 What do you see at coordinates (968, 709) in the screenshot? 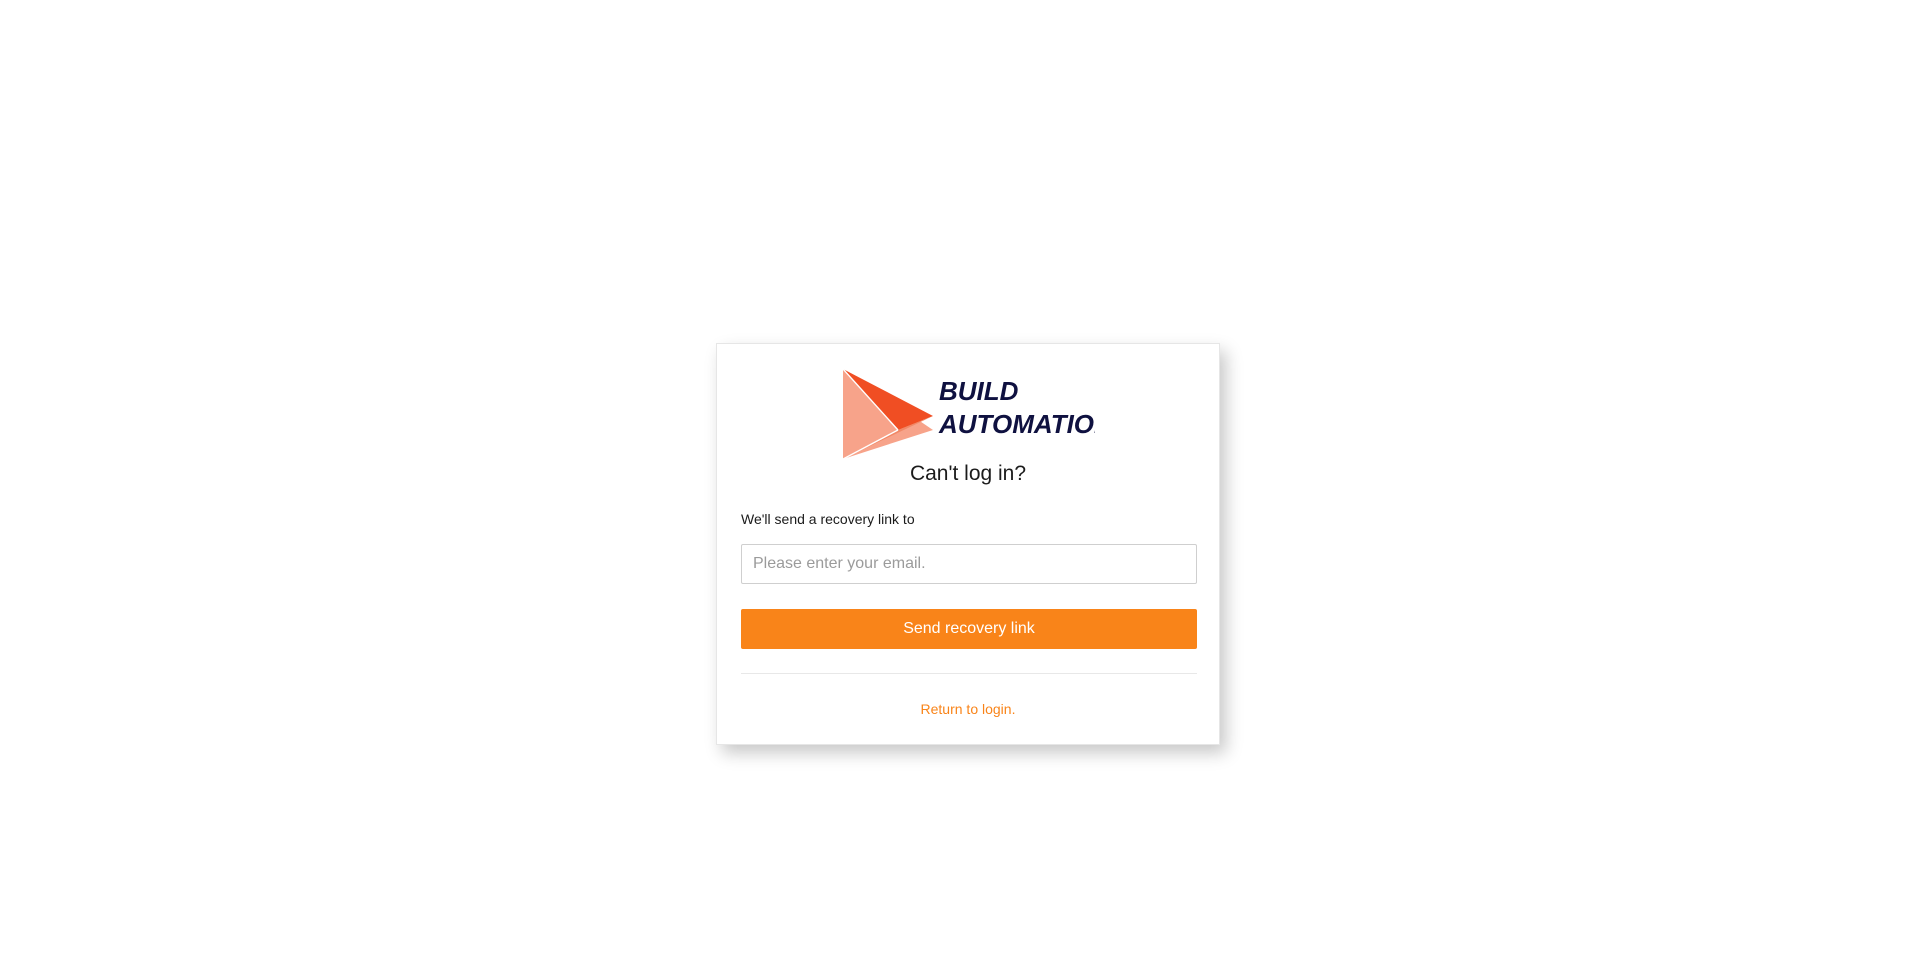
I see `return-to-login-link: Return to login.` at bounding box center [968, 709].